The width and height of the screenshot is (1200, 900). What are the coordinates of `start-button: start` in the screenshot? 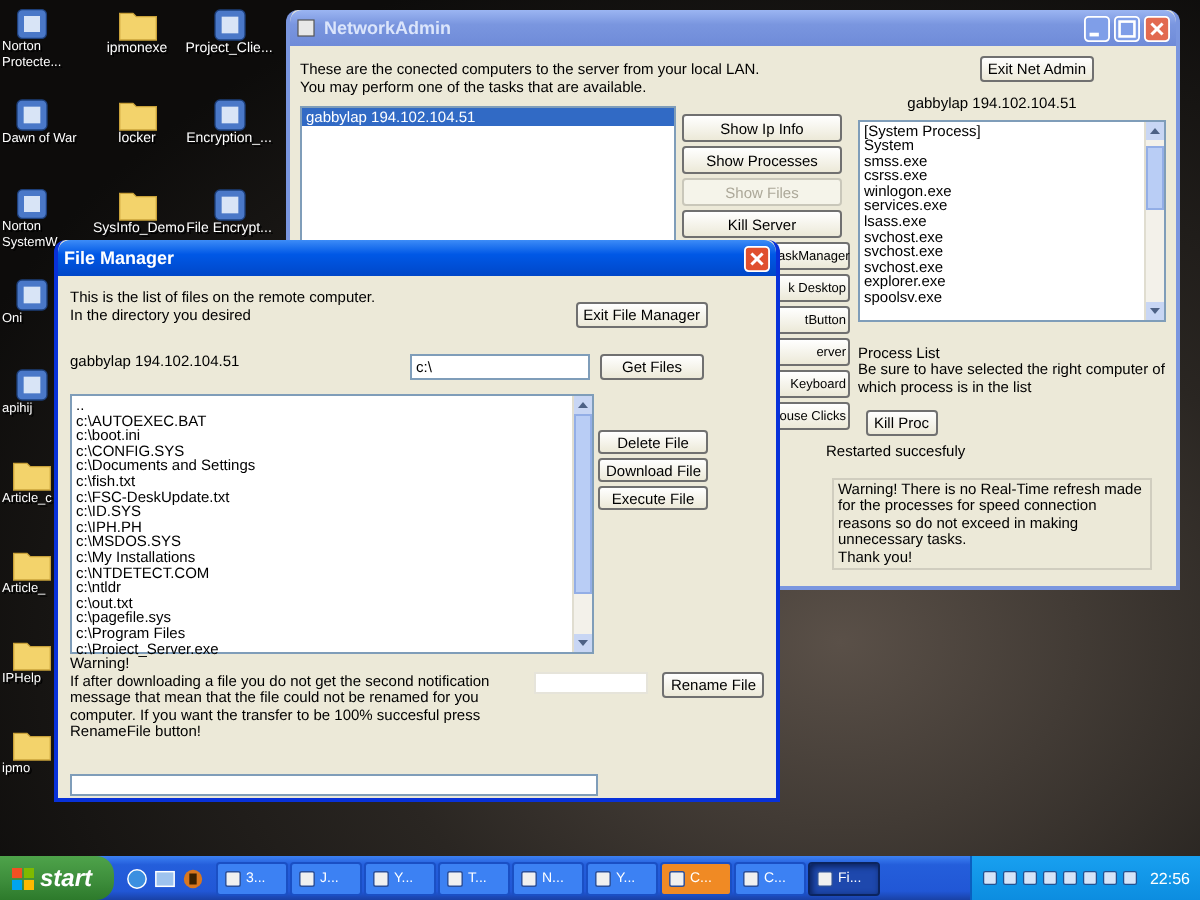 It's located at (57, 878).